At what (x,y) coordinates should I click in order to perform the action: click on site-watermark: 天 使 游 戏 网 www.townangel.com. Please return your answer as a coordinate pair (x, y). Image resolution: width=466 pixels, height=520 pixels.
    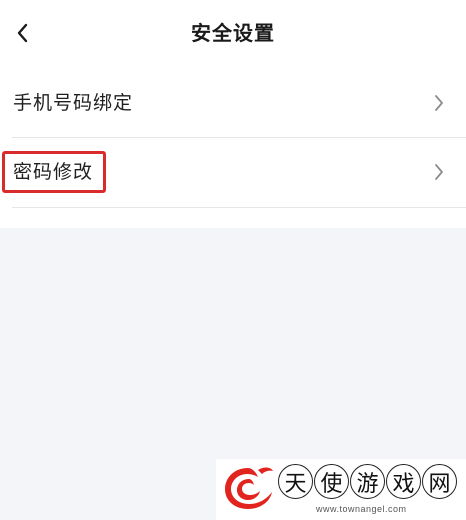
    Looking at the image, I should click on (341, 489).